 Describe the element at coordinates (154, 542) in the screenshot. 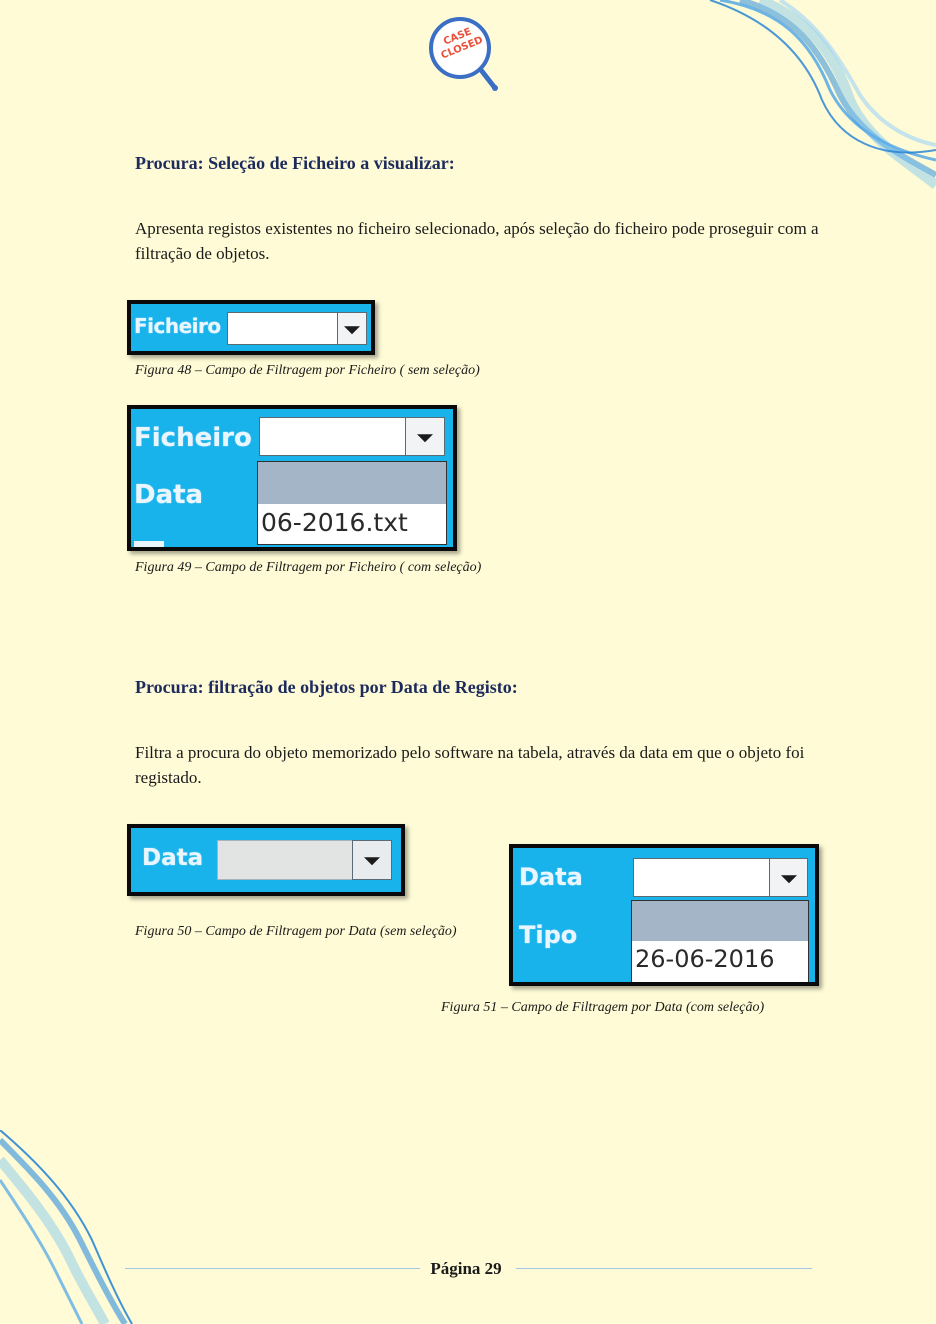

I see `tipo-label-partial` at that location.